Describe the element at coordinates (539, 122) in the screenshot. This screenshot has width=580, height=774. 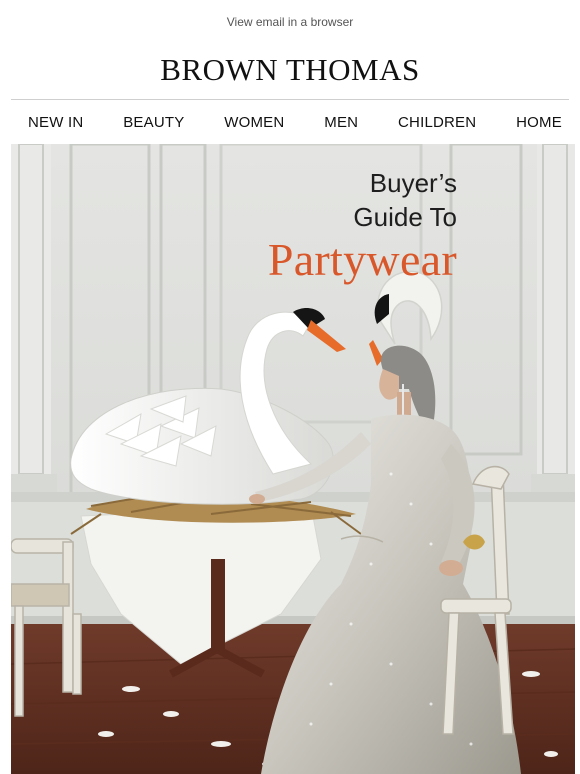
I see `nav-item-home: HOME` at that location.